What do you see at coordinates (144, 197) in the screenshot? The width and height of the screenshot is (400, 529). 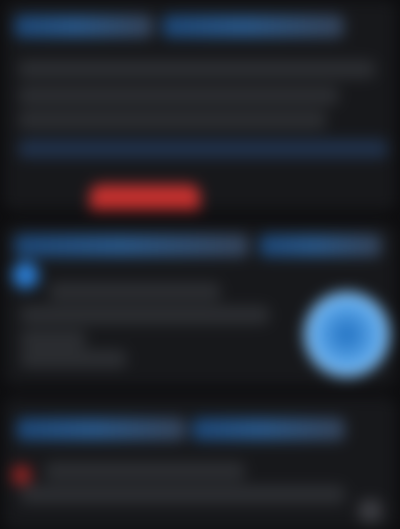 I see `primary-action-button` at bounding box center [144, 197].